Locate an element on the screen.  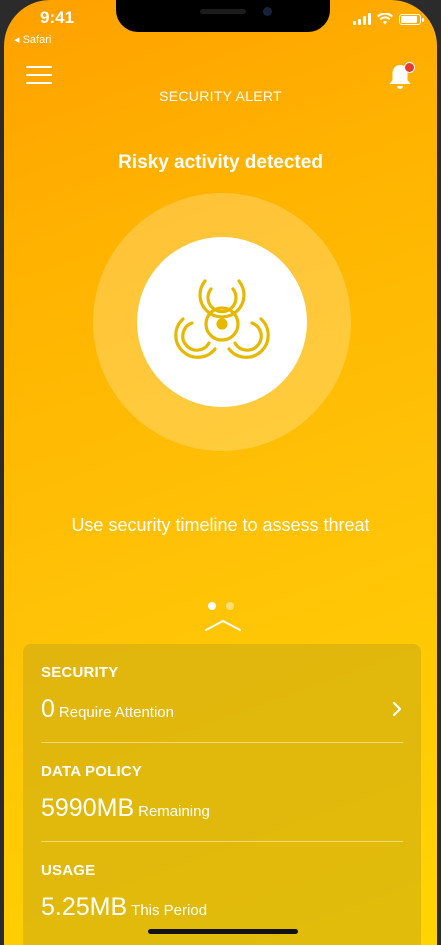
status-time: 9:41 is located at coordinates (57, 17).